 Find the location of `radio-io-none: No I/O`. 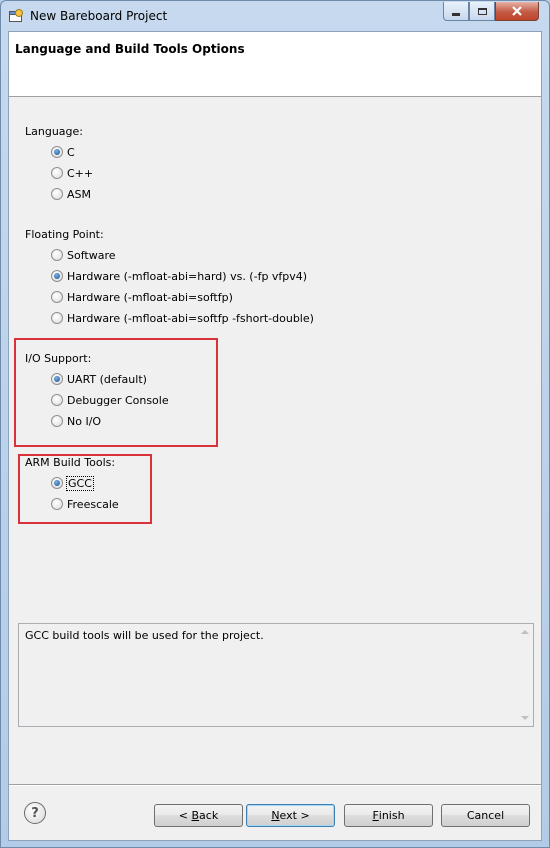

radio-io-none: No I/O is located at coordinates (76, 421).